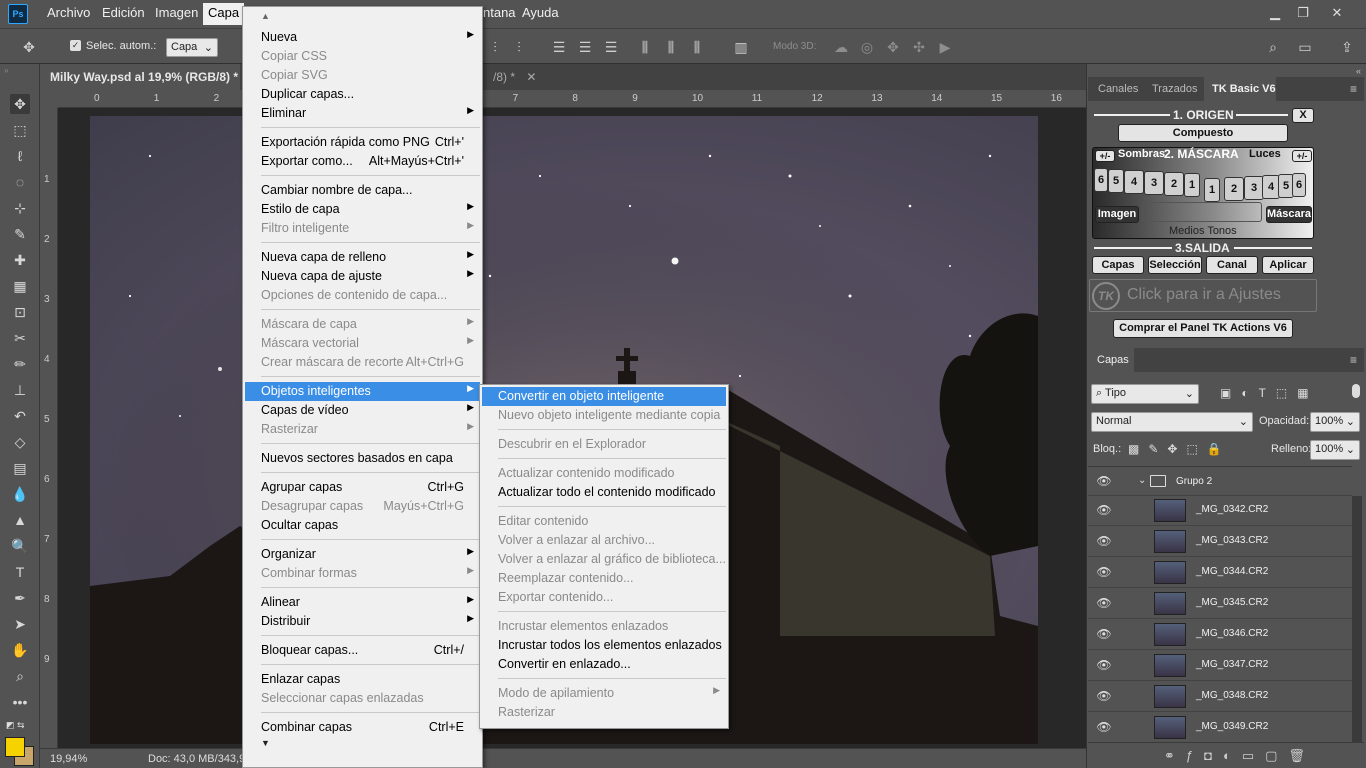  Describe the element at coordinates (741, 47) in the screenshot. I see `auto-align-icon: ▥` at that location.